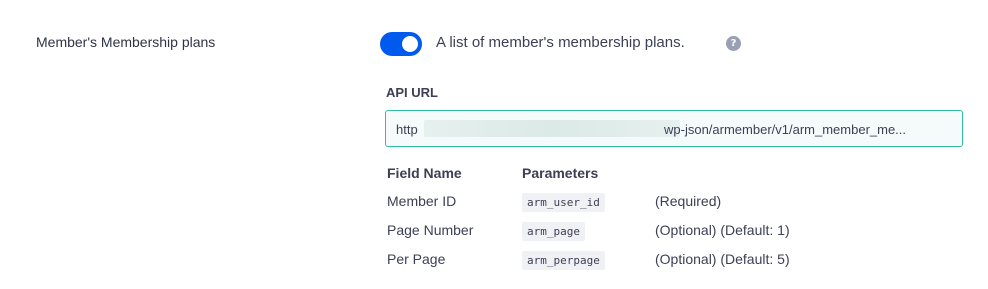  Describe the element at coordinates (422, 201) in the screenshot. I see `field-name-member-id: Member ID` at that location.